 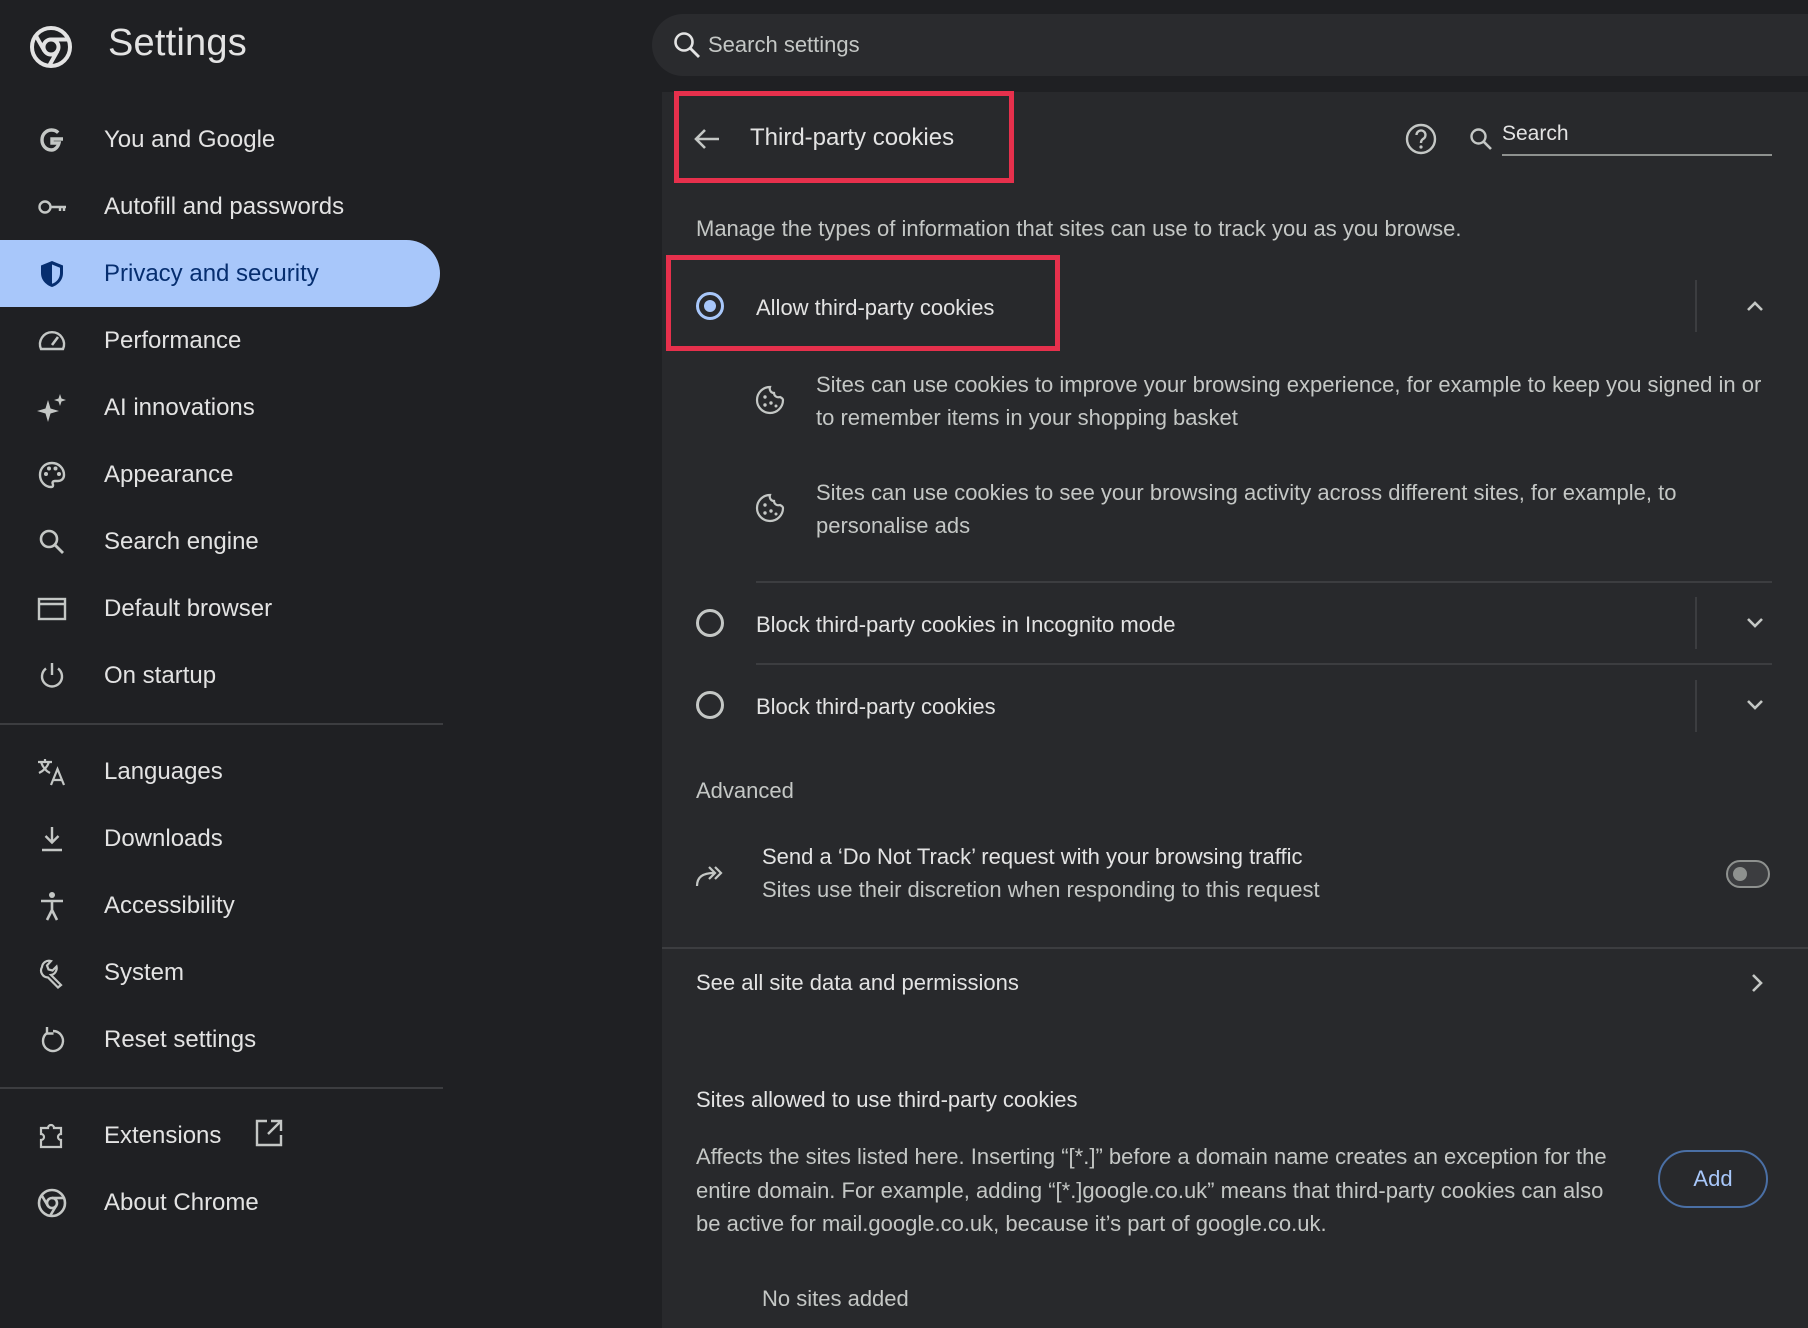 I want to click on panel-search-input, so click(x=1637, y=135).